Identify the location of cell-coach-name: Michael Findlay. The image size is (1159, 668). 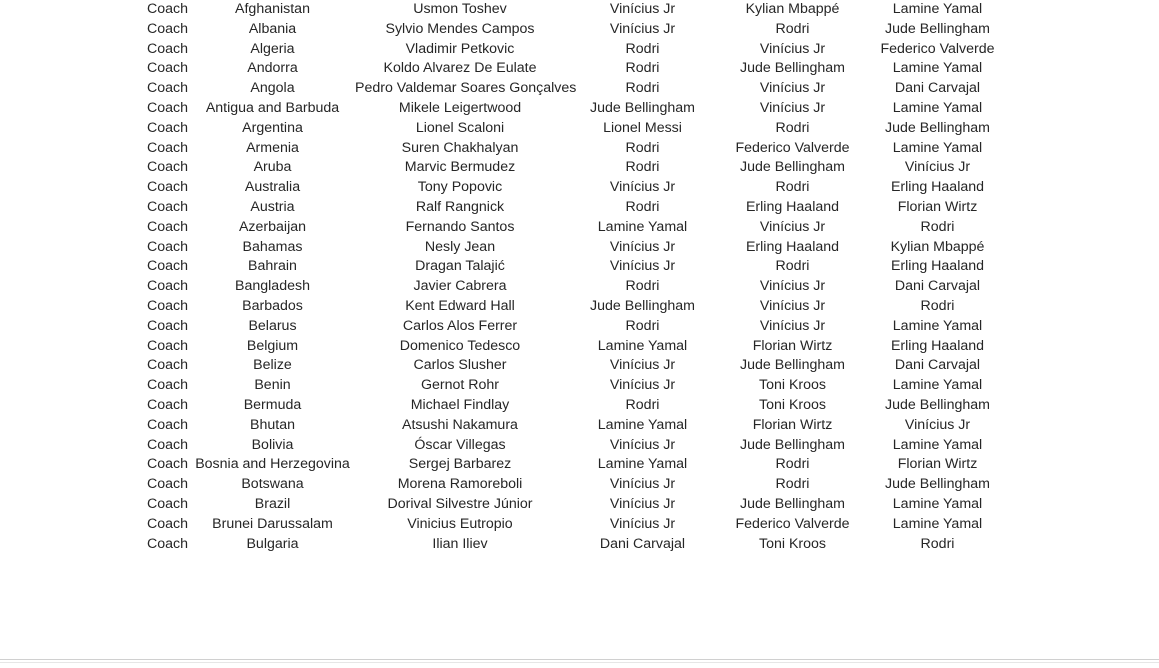
(460, 404).